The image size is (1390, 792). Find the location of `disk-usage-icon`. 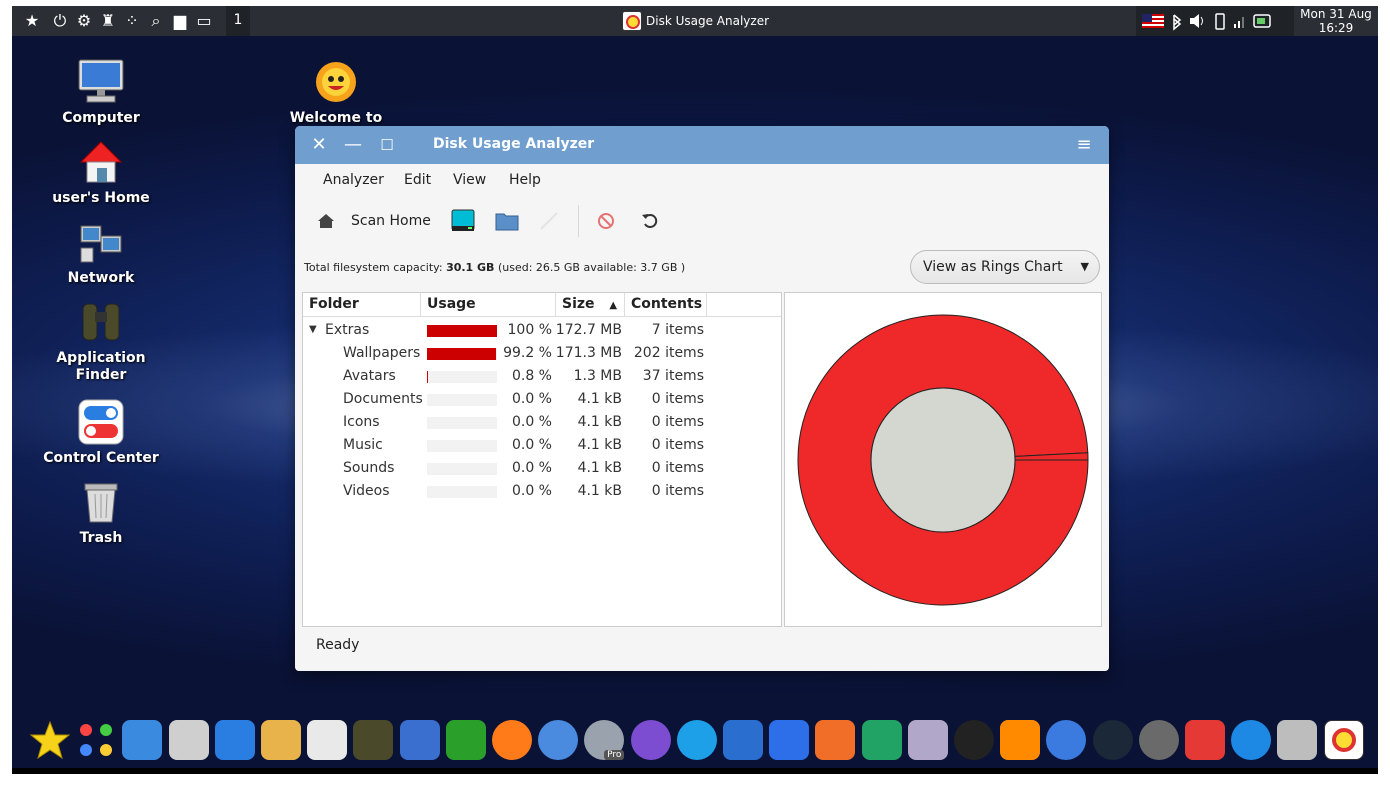

disk-usage-icon is located at coordinates (1343, 740).